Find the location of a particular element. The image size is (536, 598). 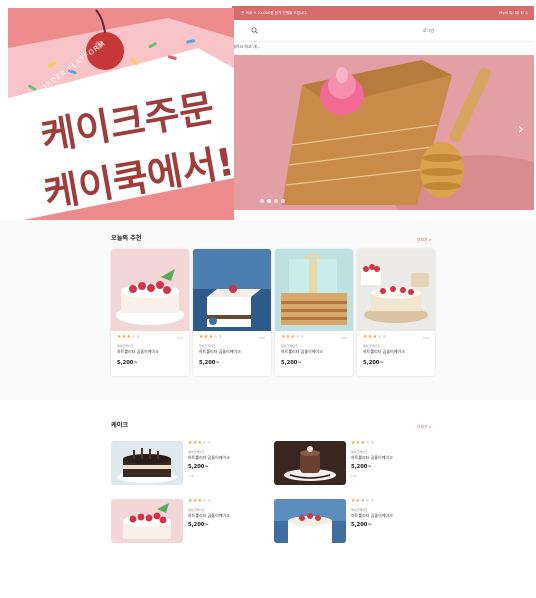

slide-dot-active is located at coordinates (269, 201).